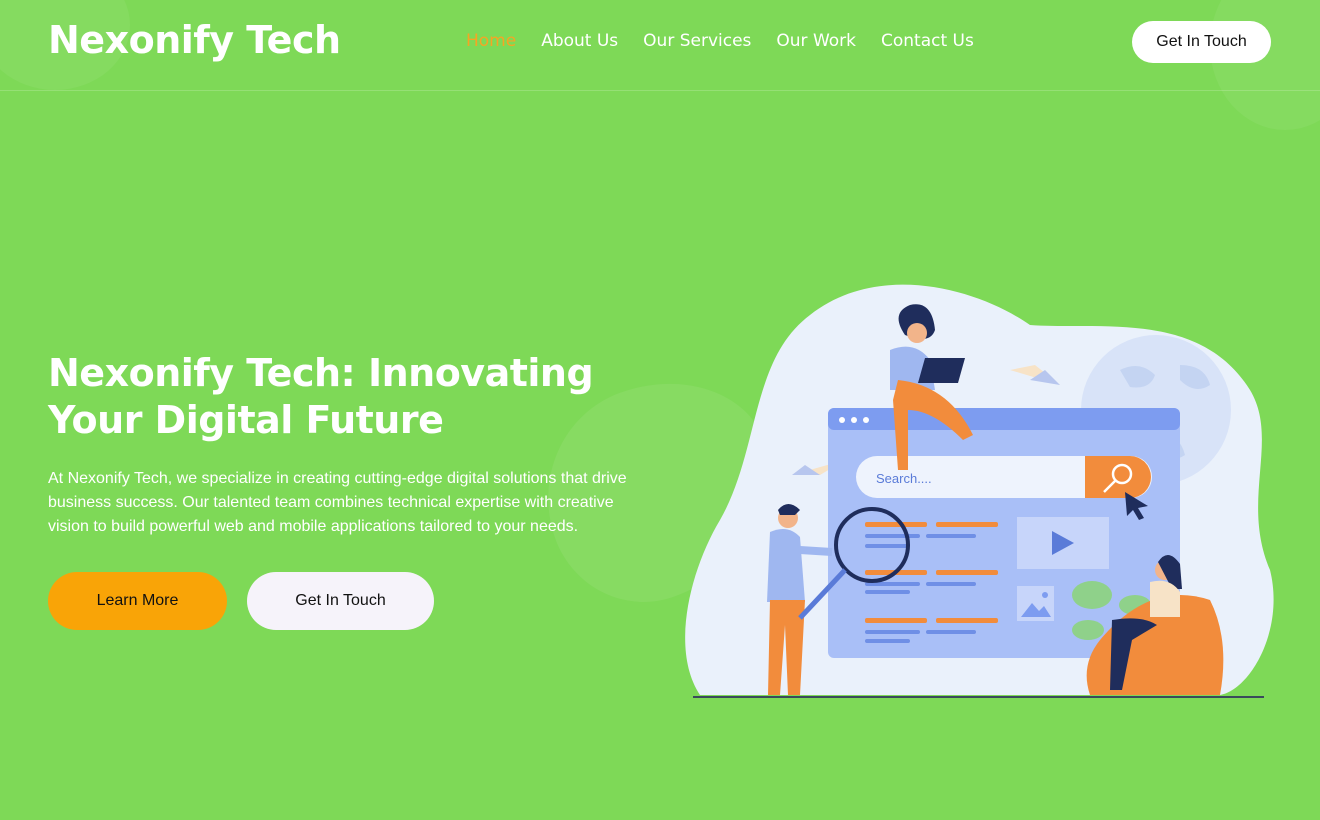  Describe the element at coordinates (1035, 603) in the screenshot. I see `image-icon` at that location.